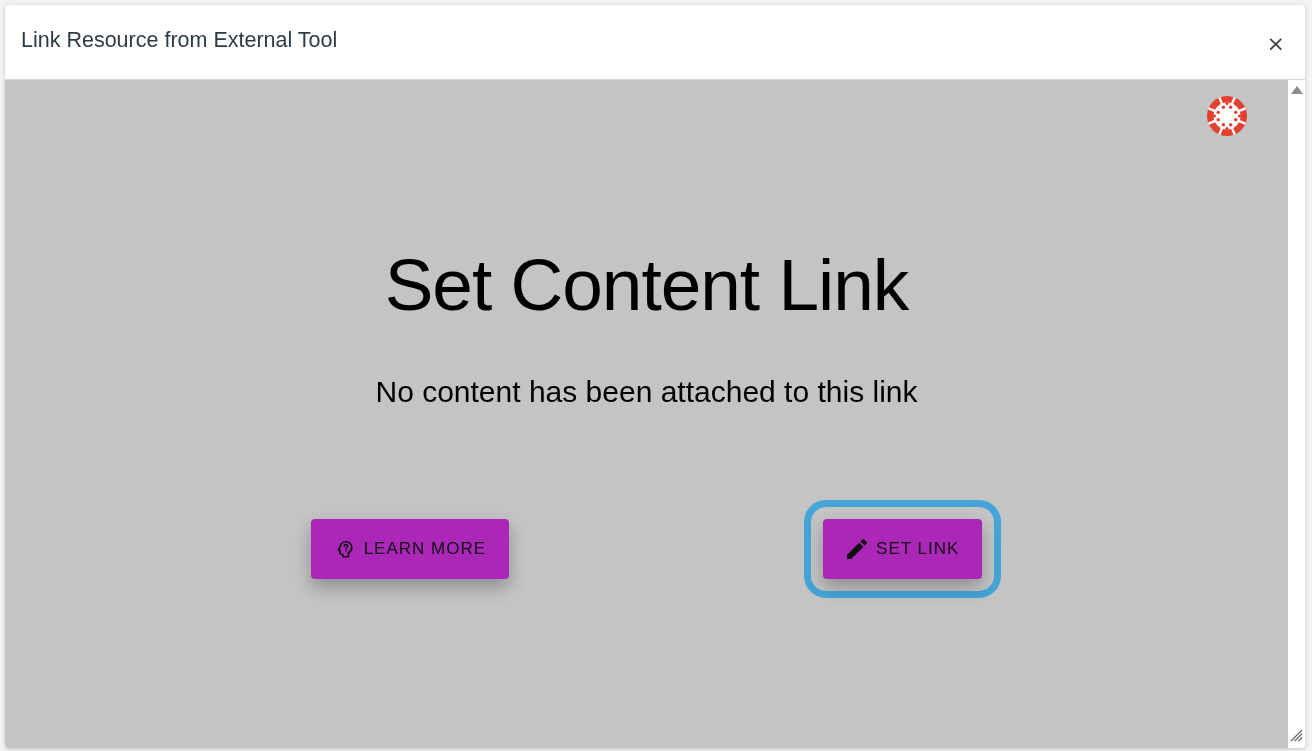 This screenshot has height=751, width=1312. What do you see at coordinates (1296, 414) in the screenshot?
I see `scrollbar` at bounding box center [1296, 414].